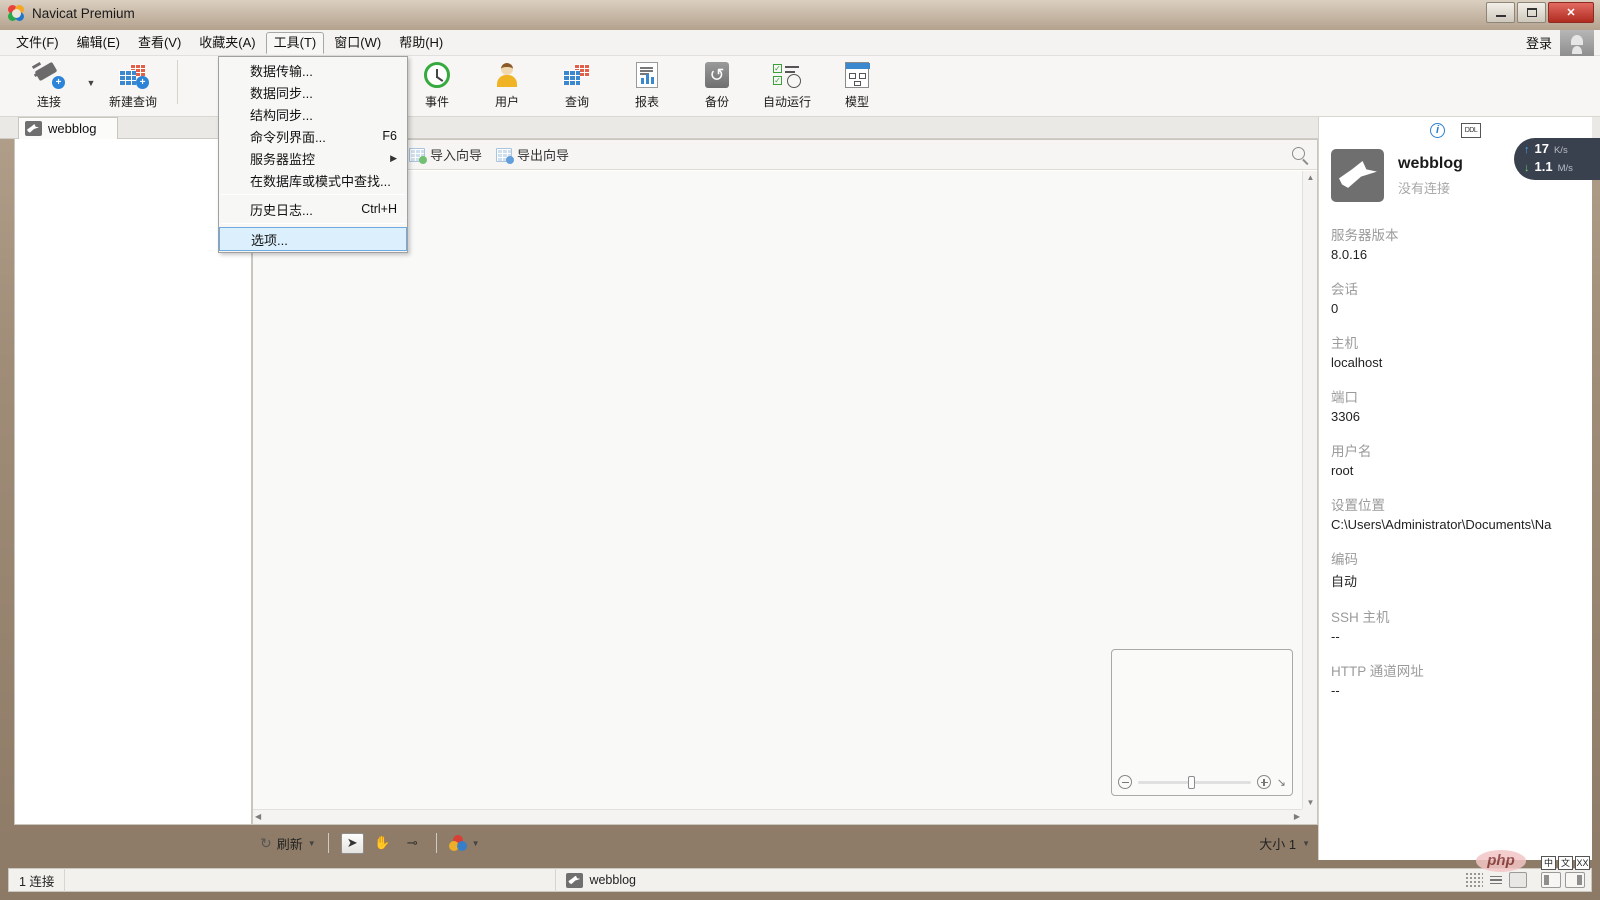  Describe the element at coordinates (295, 42) in the screenshot. I see `menu-tools: 工具(T)` at that location.